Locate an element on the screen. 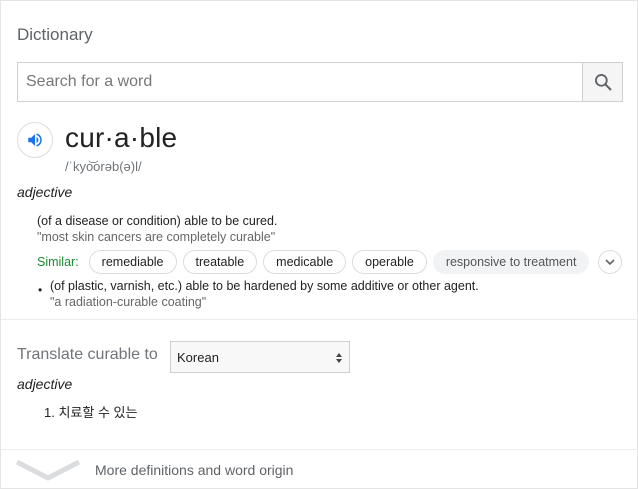 The width and height of the screenshot is (638, 489). expand-similar-button is located at coordinates (610, 262).